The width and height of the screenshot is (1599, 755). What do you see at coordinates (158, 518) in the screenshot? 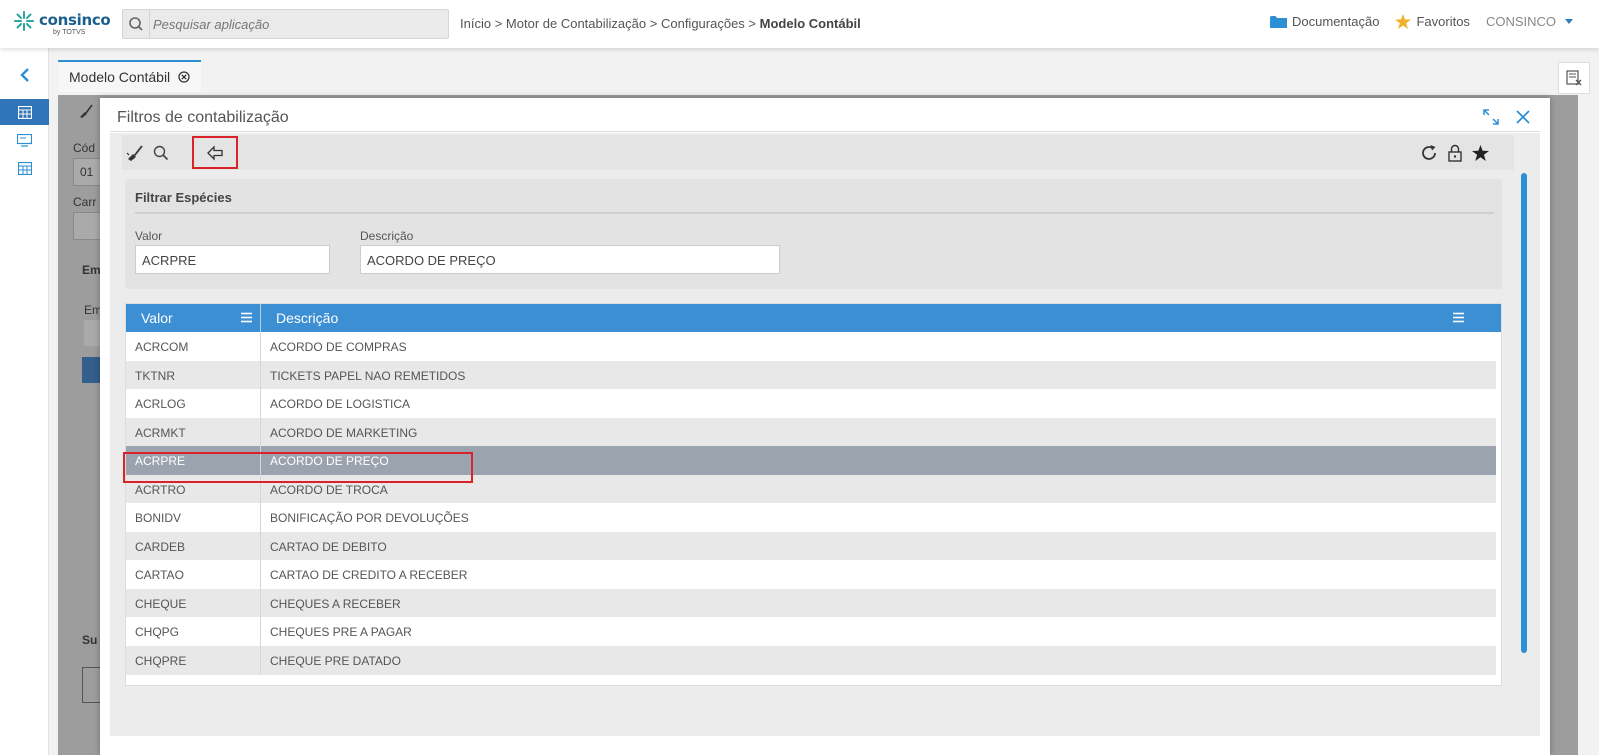
I see `cell-valor: BONIDV` at bounding box center [158, 518].